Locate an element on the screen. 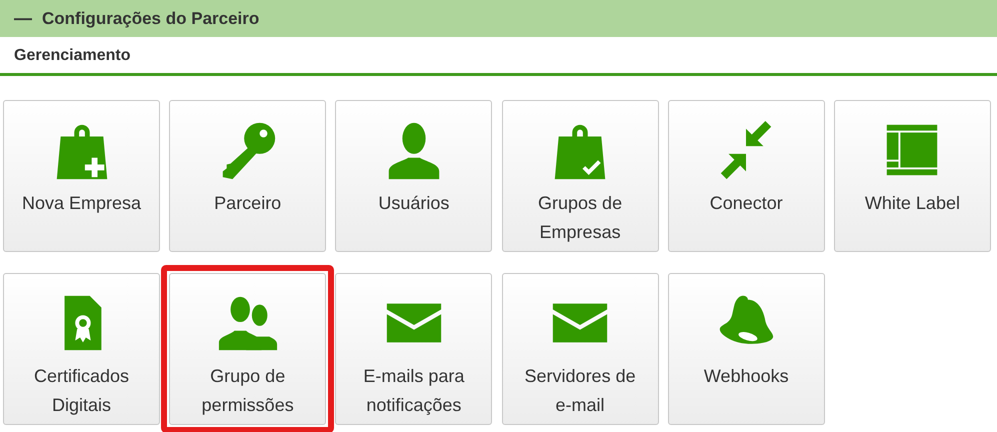 This screenshot has width=997, height=432. tile-button: Grupos de Empresas is located at coordinates (580, 176).